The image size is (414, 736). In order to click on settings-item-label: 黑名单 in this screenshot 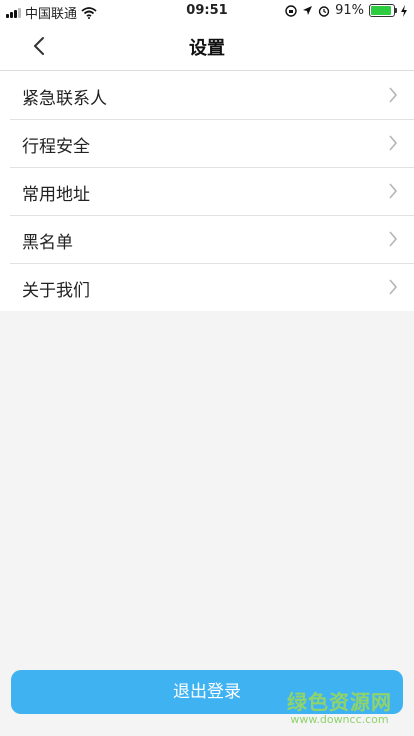, I will do `click(47, 243)`.